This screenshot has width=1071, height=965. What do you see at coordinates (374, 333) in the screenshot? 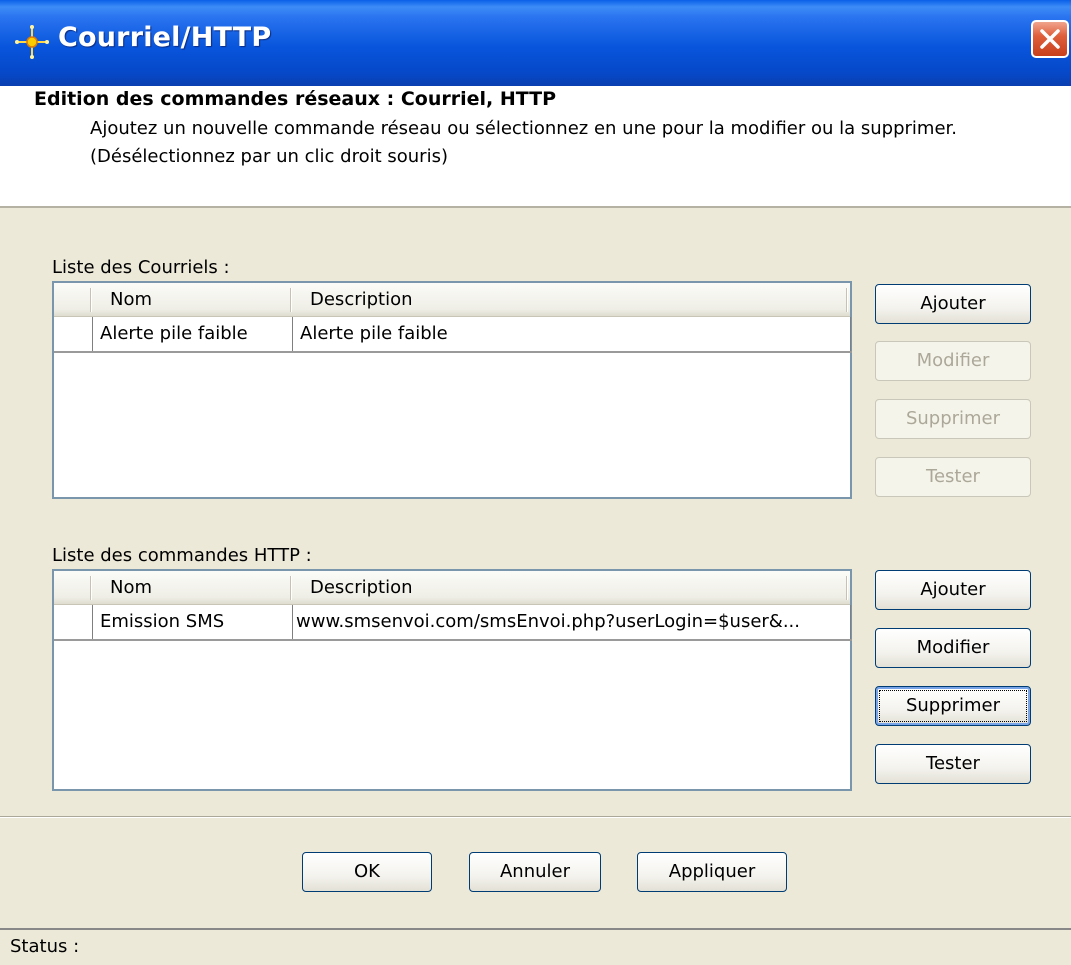
I see `row-description: Alerte pile faible` at bounding box center [374, 333].